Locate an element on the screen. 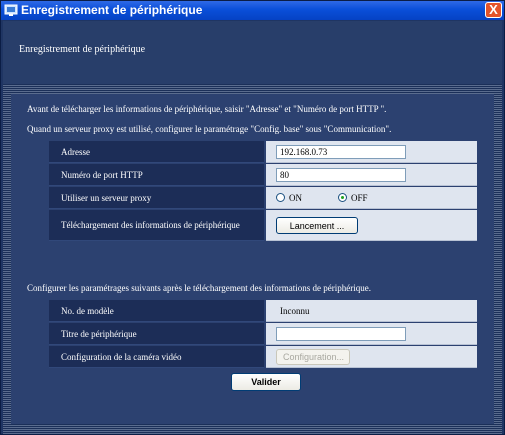  port-input: 80 is located at coordinates (341, 174).